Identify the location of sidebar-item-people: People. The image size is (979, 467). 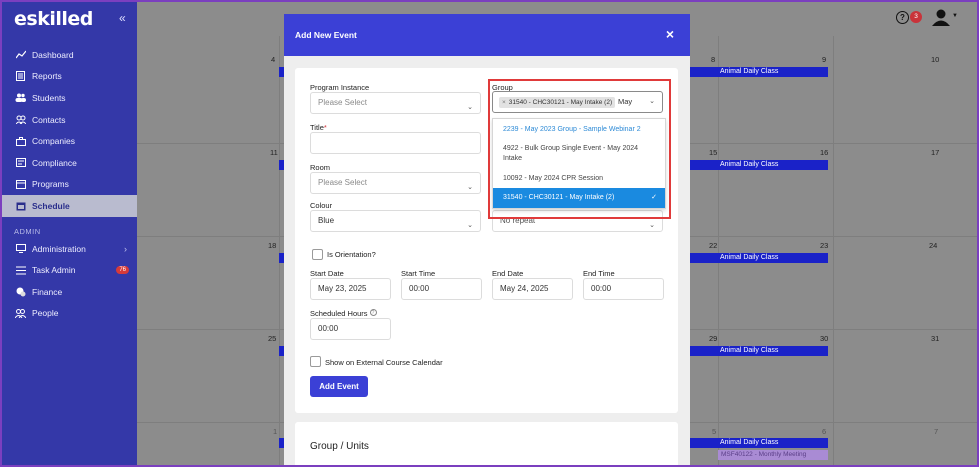
(68, 314).